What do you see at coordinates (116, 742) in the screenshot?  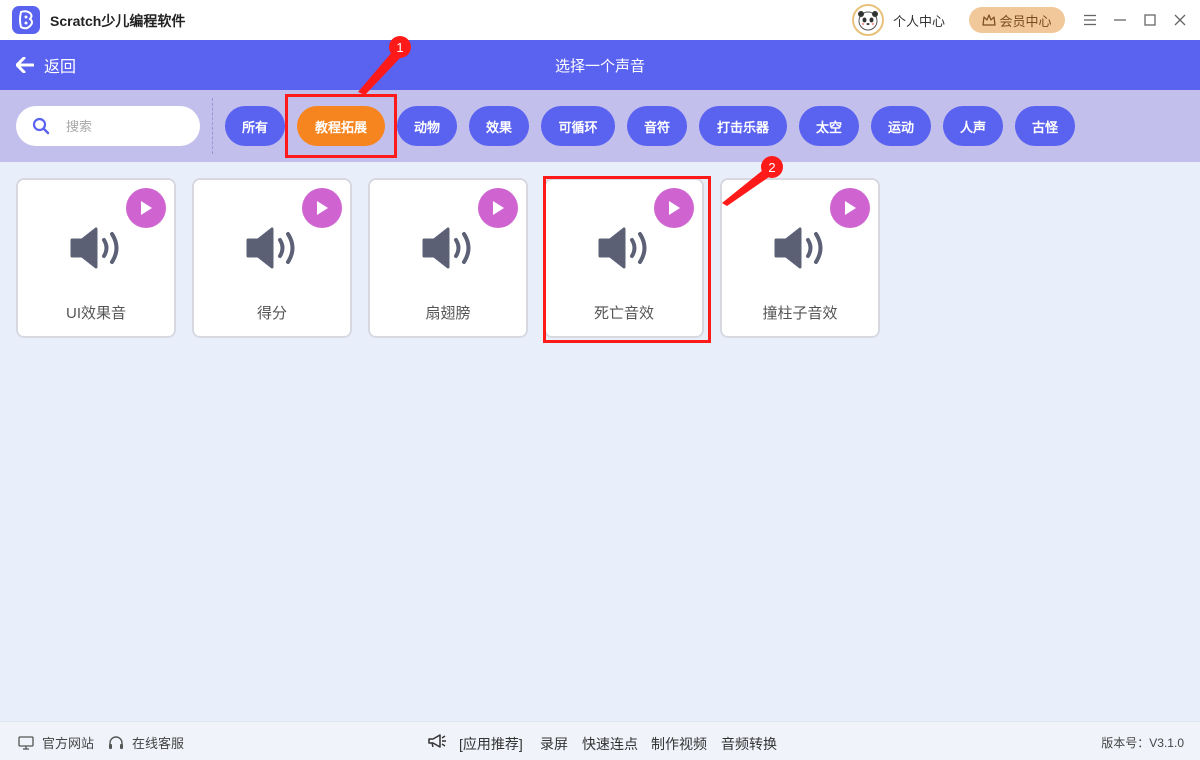 I see `headset-icon` at bounding box center [116, 742].